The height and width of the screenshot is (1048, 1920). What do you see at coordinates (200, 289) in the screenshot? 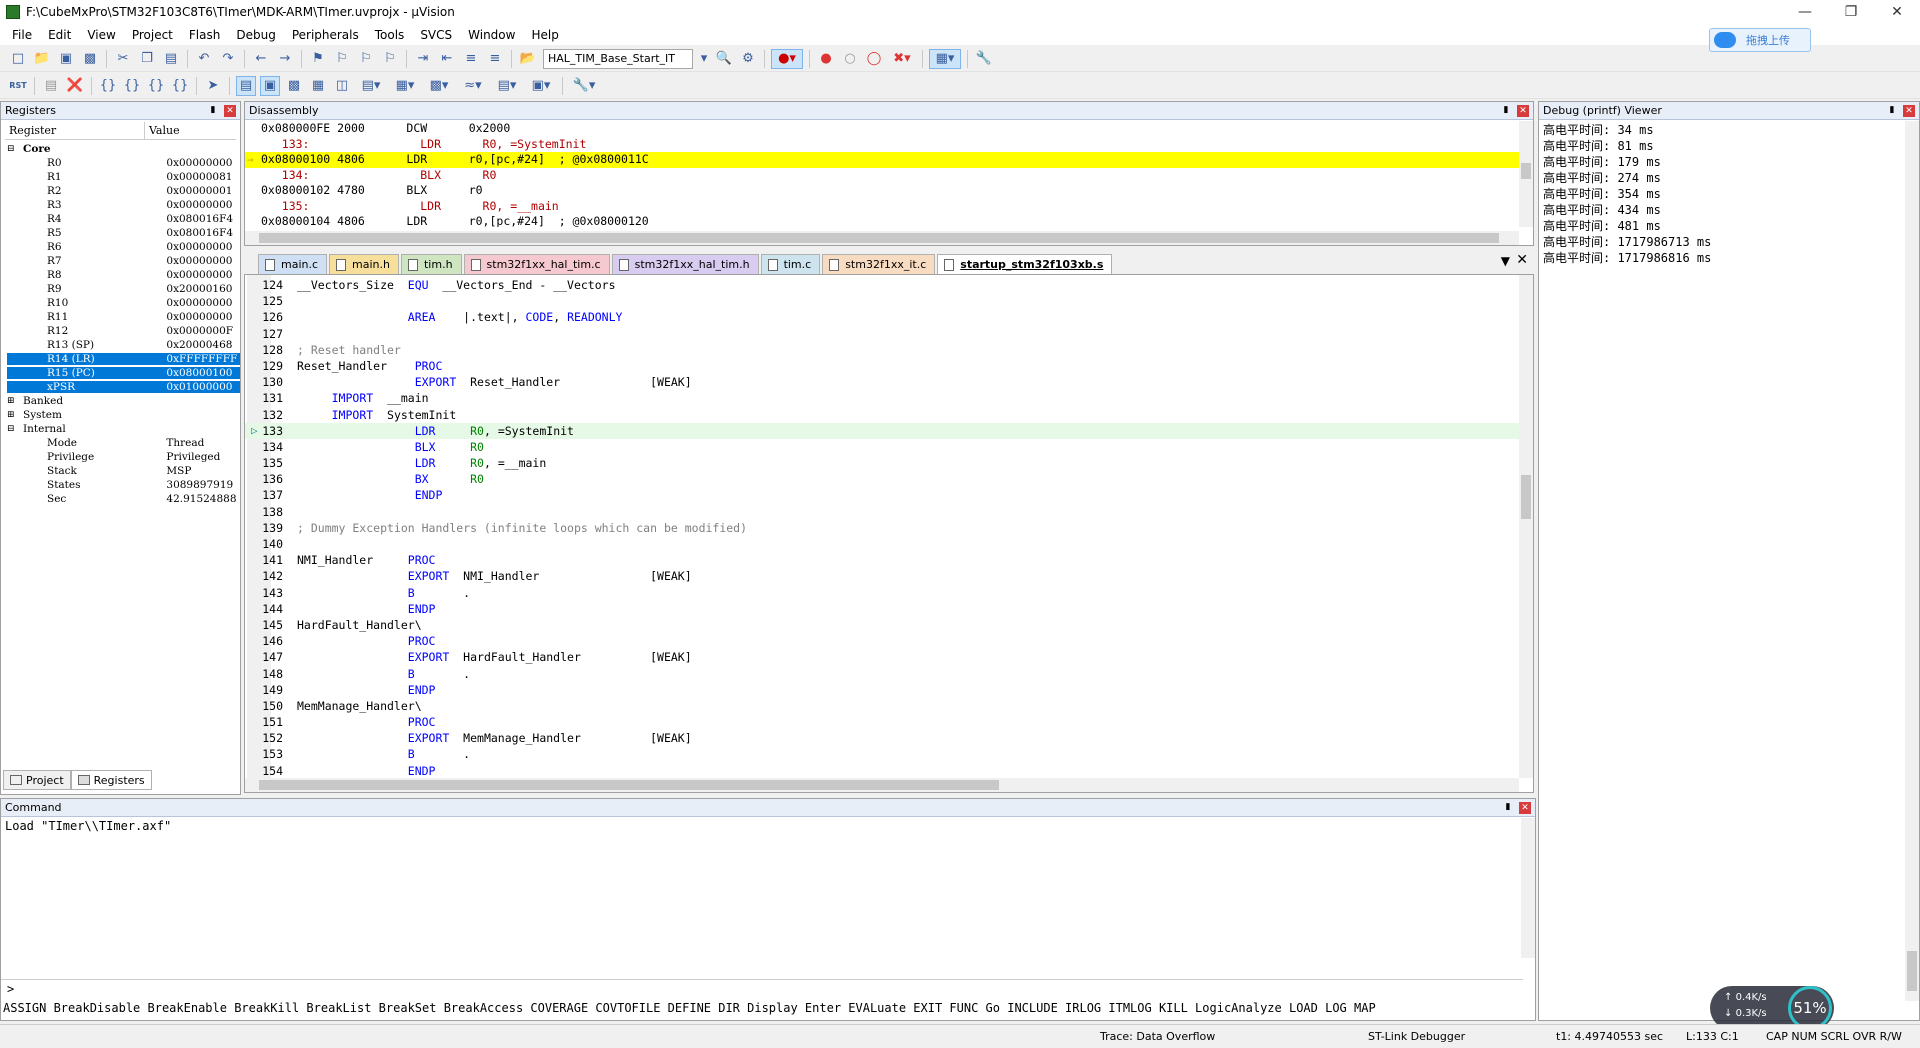
I see `register-value: 0x20000160` at bounding box center [200, 289].